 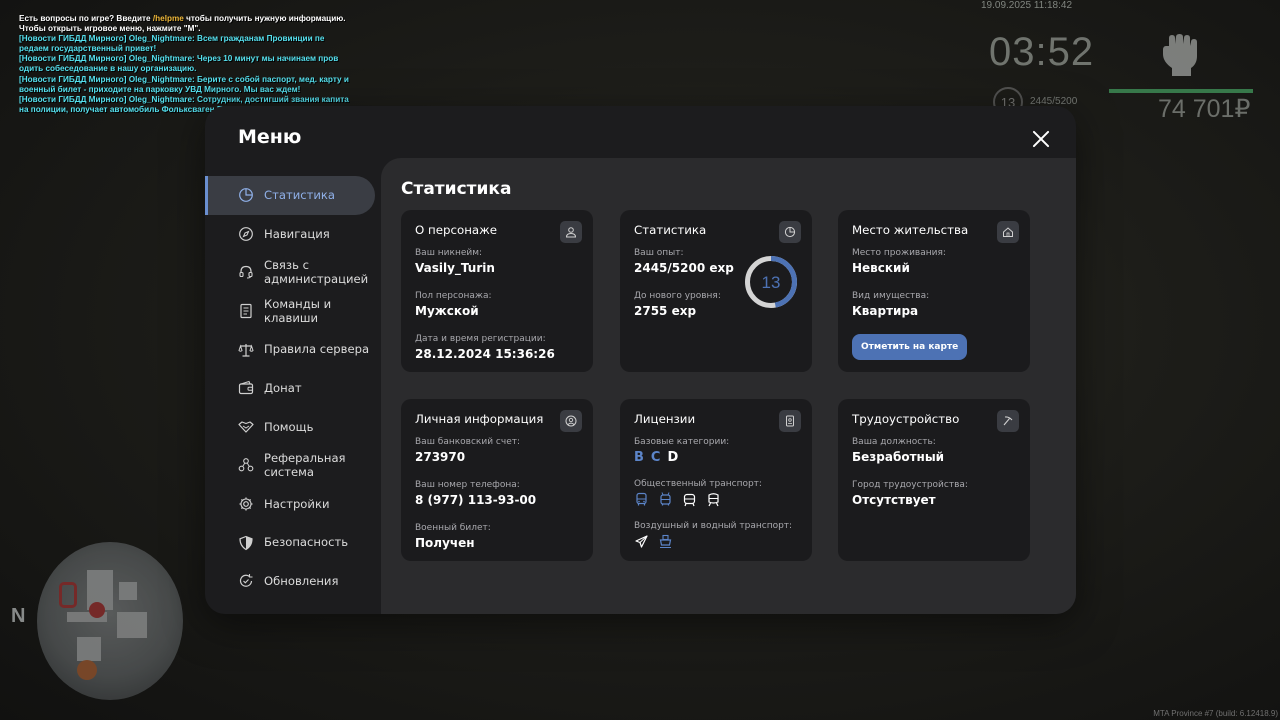 I want to click on sidebar-item-8: Настройки, so click(x=293, y=504).